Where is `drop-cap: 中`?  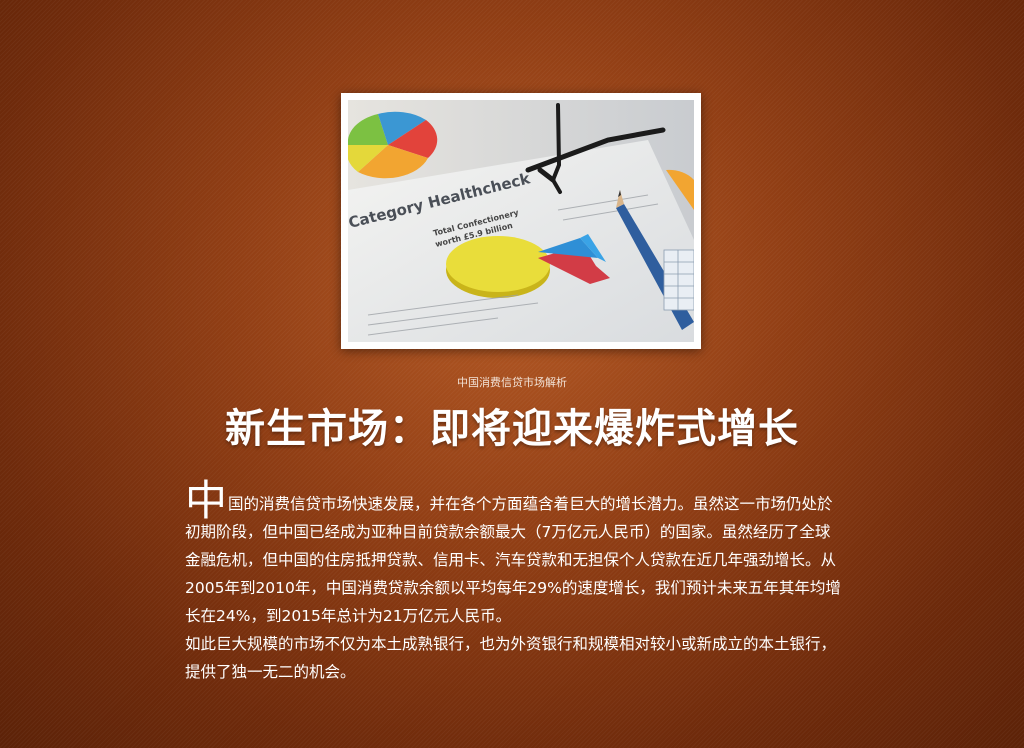
drop-cap: 中 is located at coordinates (206, 500).